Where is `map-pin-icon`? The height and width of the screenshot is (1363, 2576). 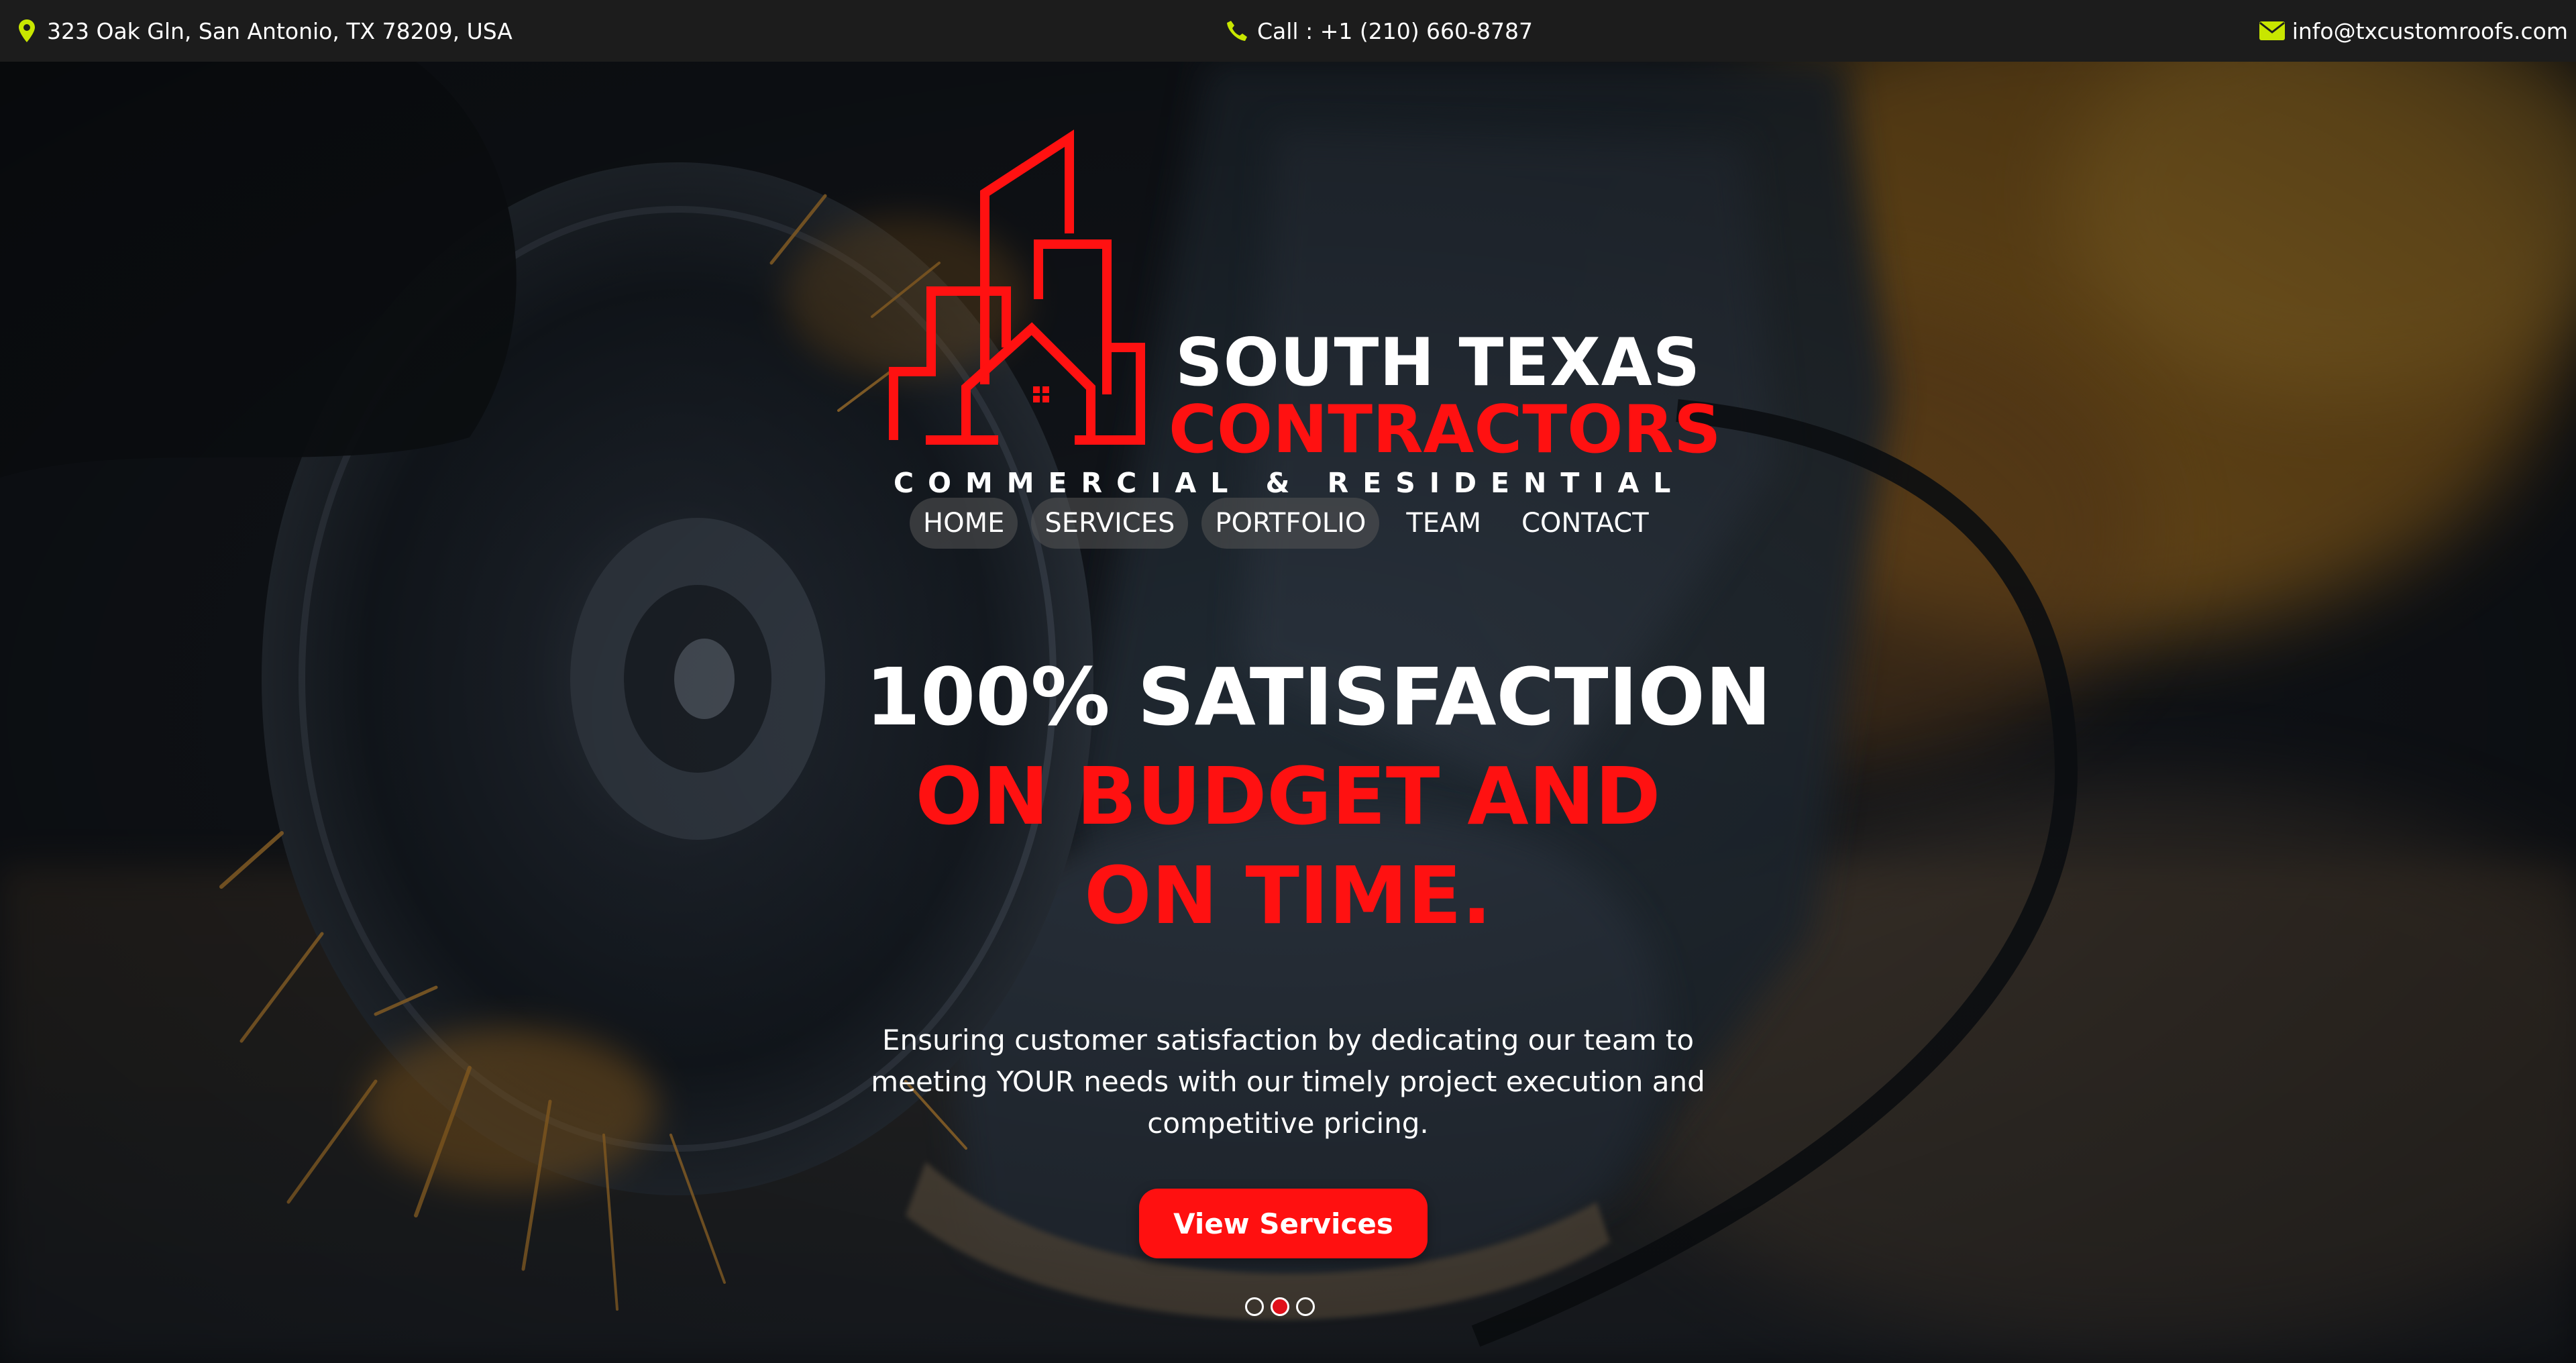 map-pin-icon is located at coordinates (26, 30).